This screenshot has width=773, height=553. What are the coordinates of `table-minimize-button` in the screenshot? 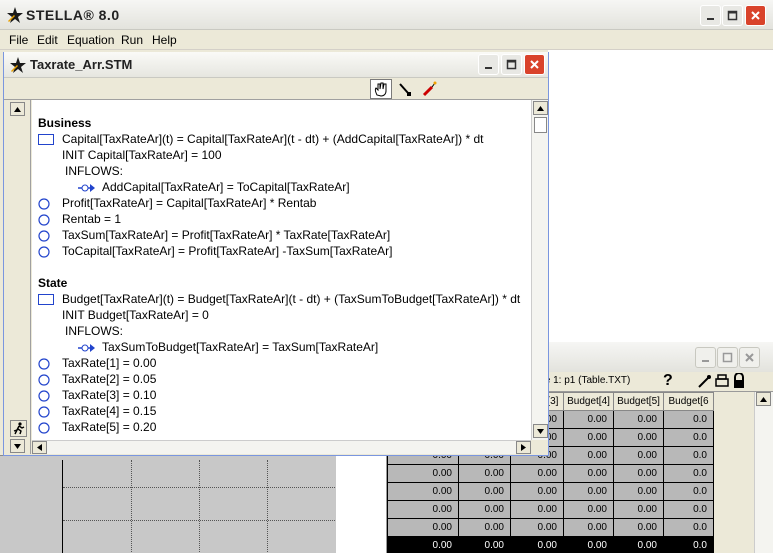 It's located at (705, 357).